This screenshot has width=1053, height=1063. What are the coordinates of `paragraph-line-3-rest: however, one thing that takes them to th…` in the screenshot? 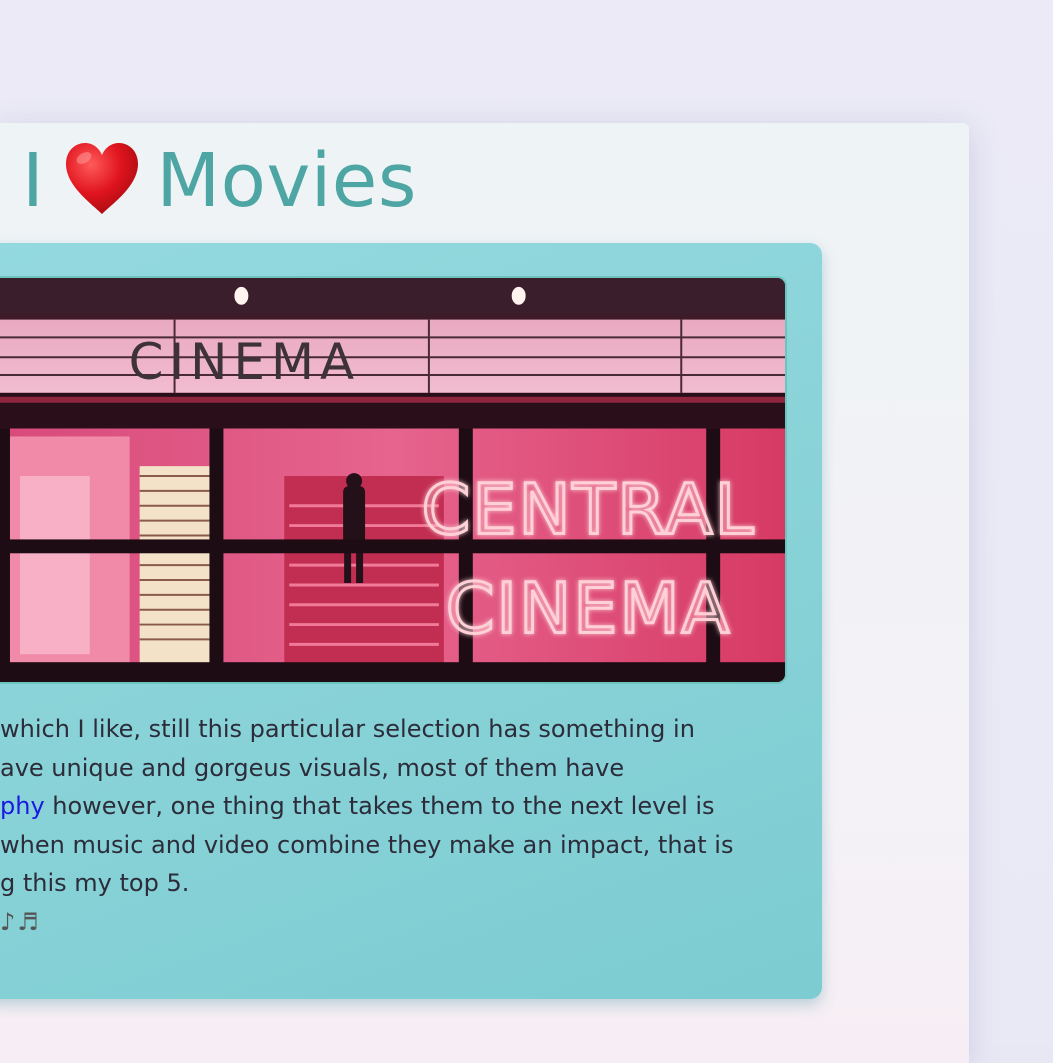 It's located at (379, 806).